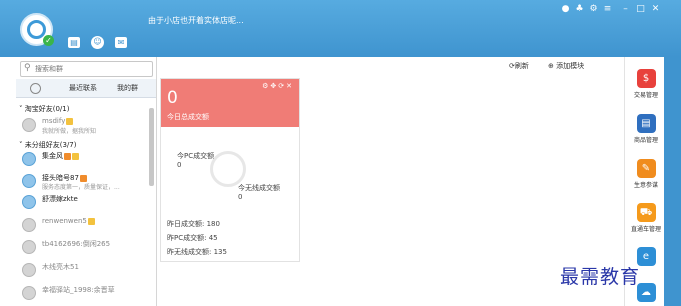 This screenshot has width=681, height=306. What do you see at coordinates (60, 156) in the screenshot?
I see `contact-name: 集金风` at bounding box center [60, 156].